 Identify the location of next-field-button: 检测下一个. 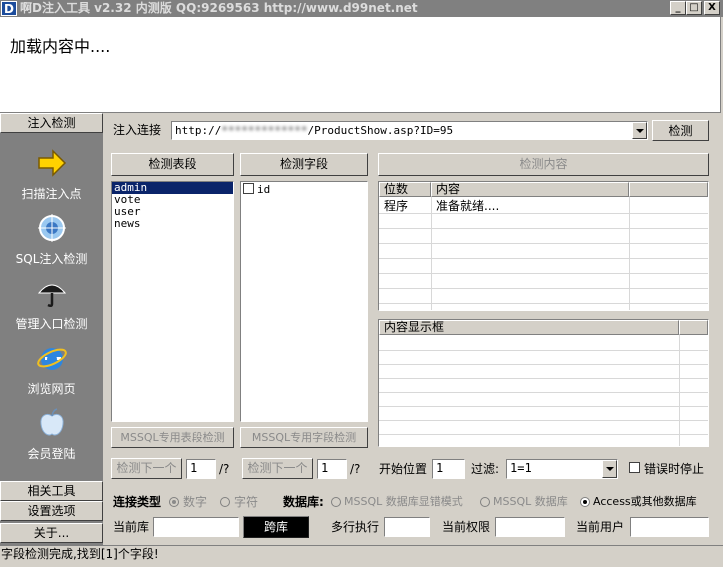
(277, 468).